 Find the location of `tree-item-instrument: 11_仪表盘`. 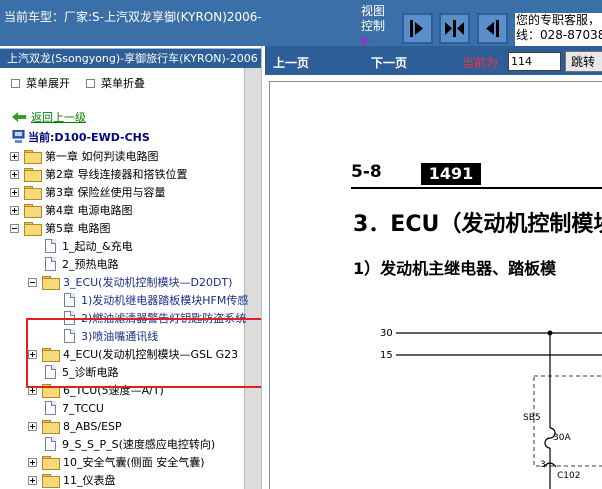

tree-item-instrument: 11_仪表盘 is located at coordinates (72, 480).